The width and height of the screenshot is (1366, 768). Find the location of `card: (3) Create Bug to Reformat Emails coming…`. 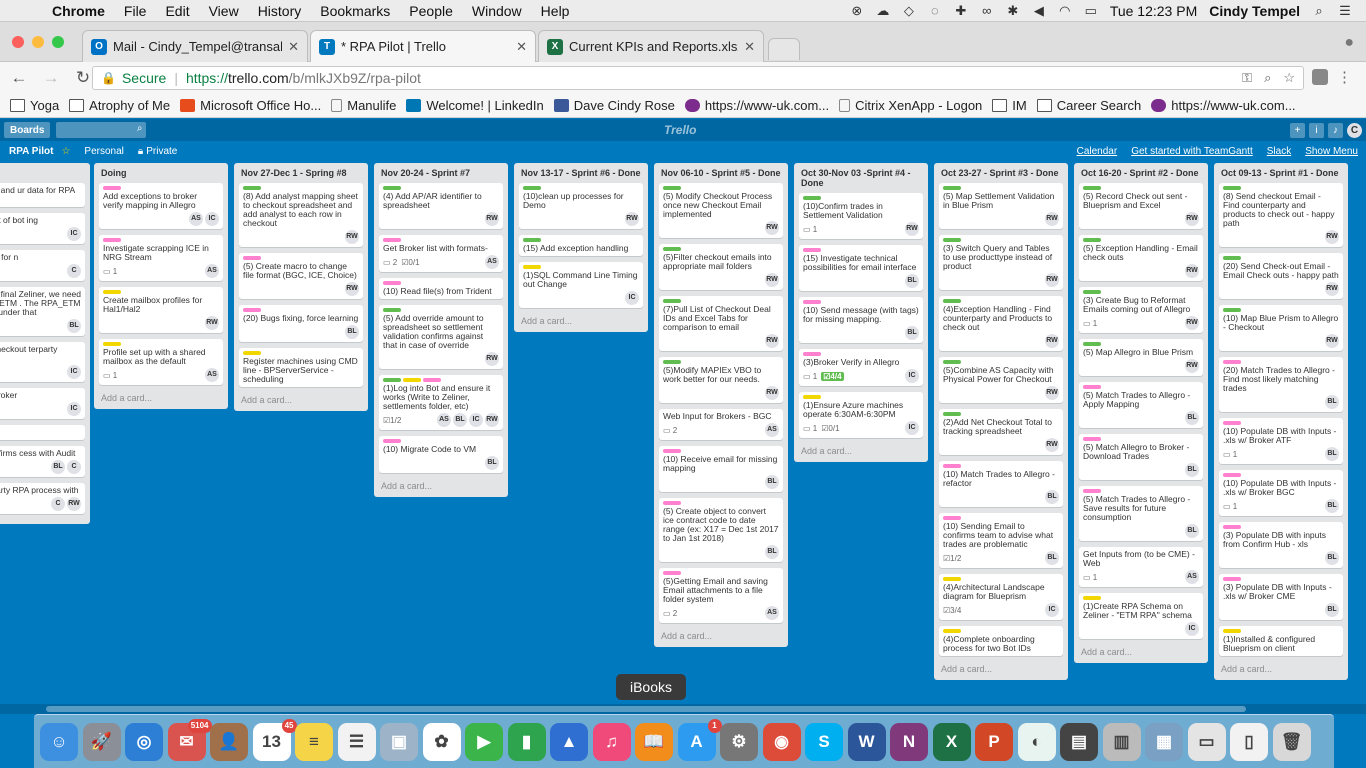

card: (3) Create Bug to Reformat Emails coming… is located at coordinates (1141, 310).